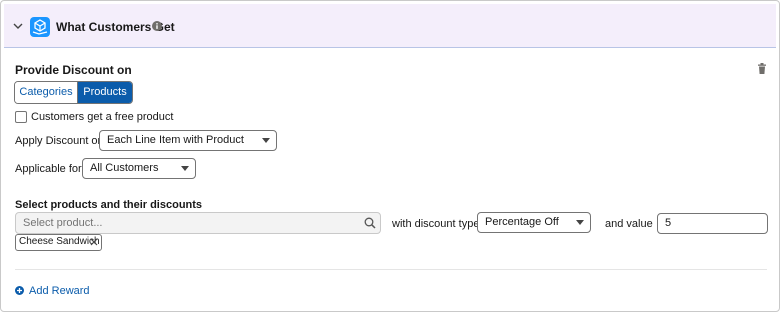 The image size is (780, 312). I want to click on products-button: Products, so click(105, 92).